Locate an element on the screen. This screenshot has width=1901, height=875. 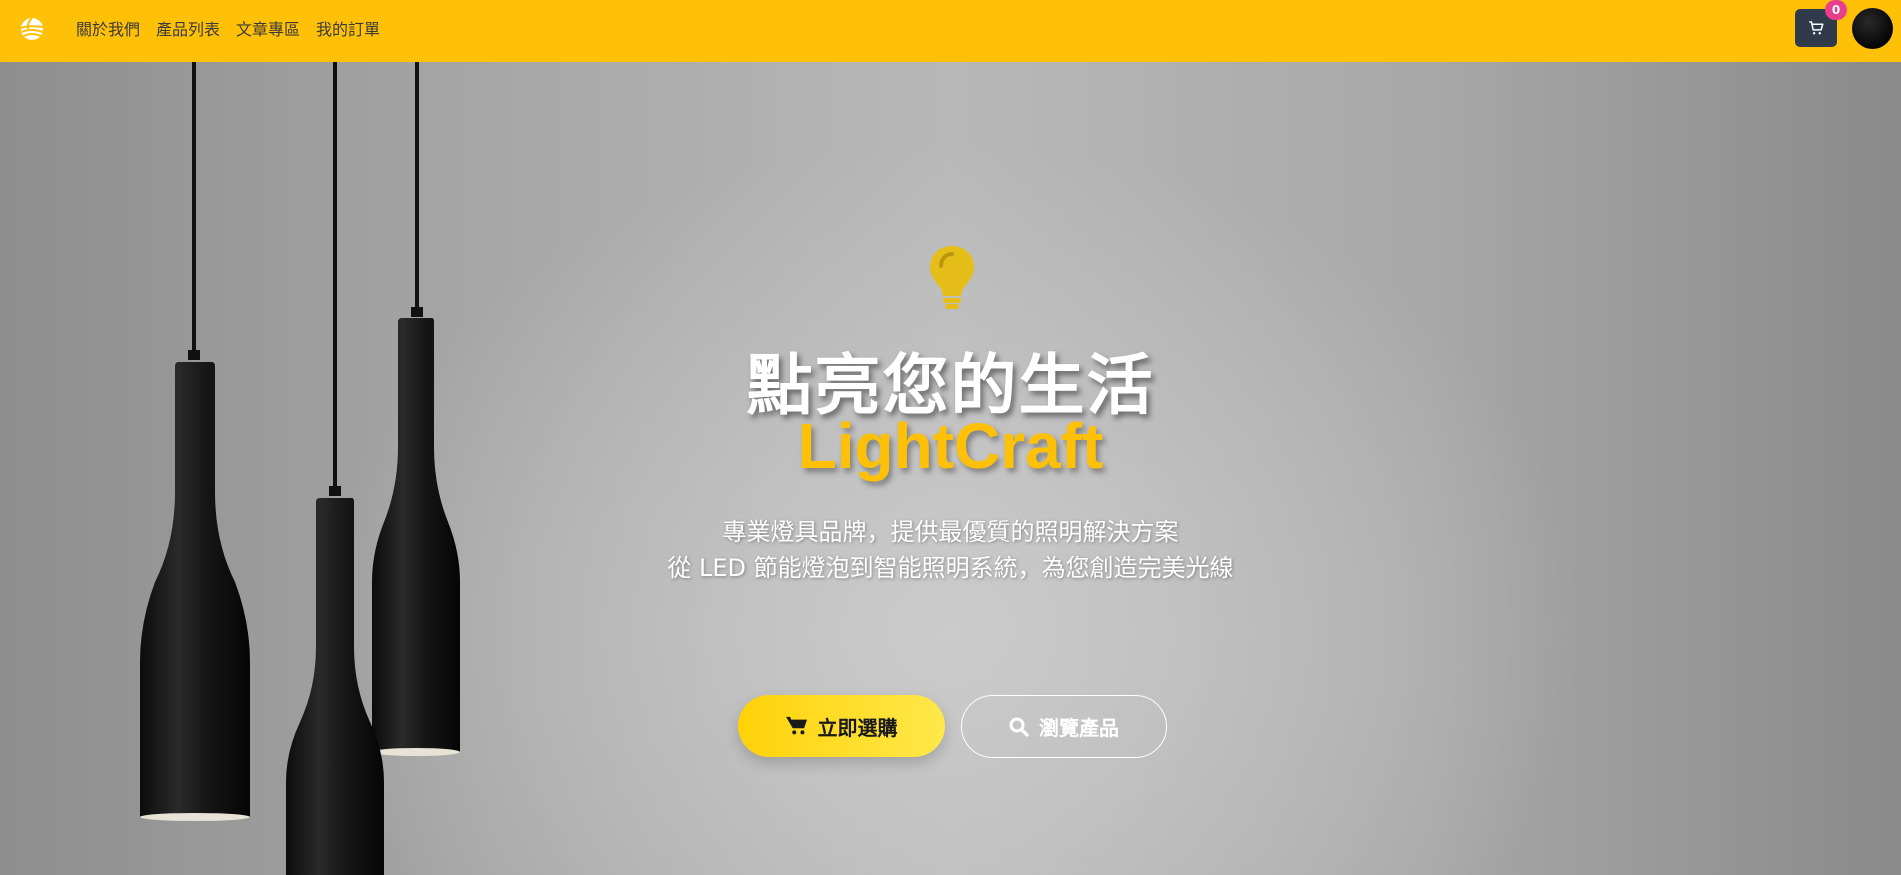
nav-links: 關於我們 產品列表 文章專區 我的訂單 is located at coordinates (236, 28).